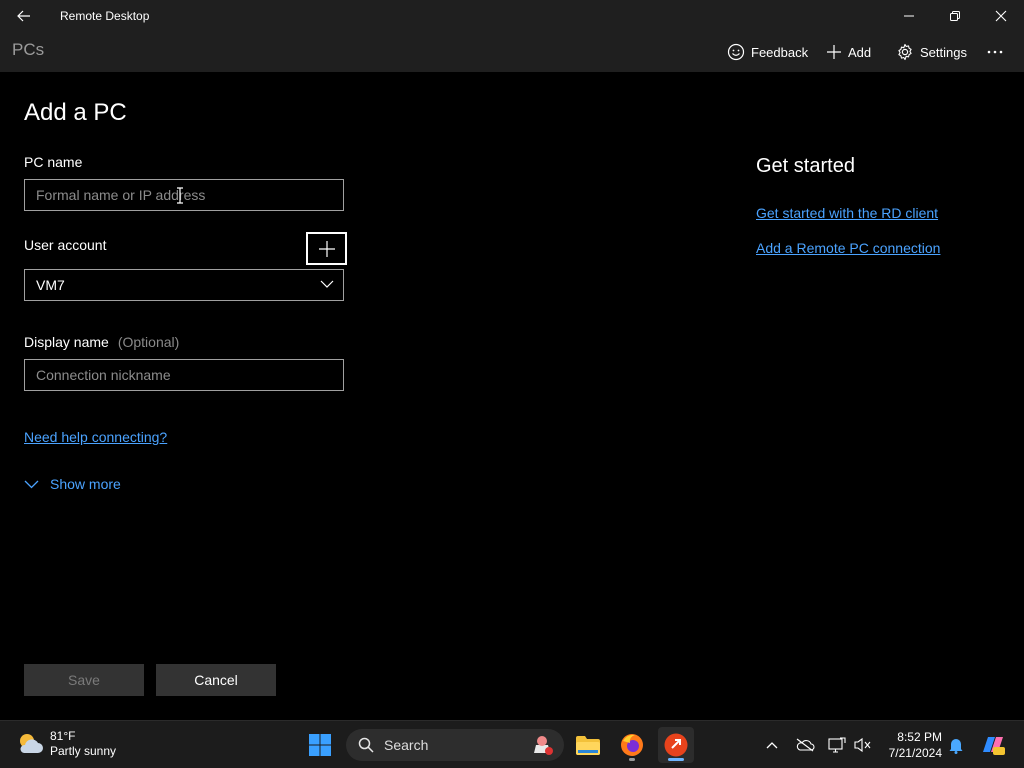 The image size is (1024, 768). What do you see at coordinates (805, 166) in the screenshot?
I see `get-started-title: Get started` at bounding box center [805, 166].